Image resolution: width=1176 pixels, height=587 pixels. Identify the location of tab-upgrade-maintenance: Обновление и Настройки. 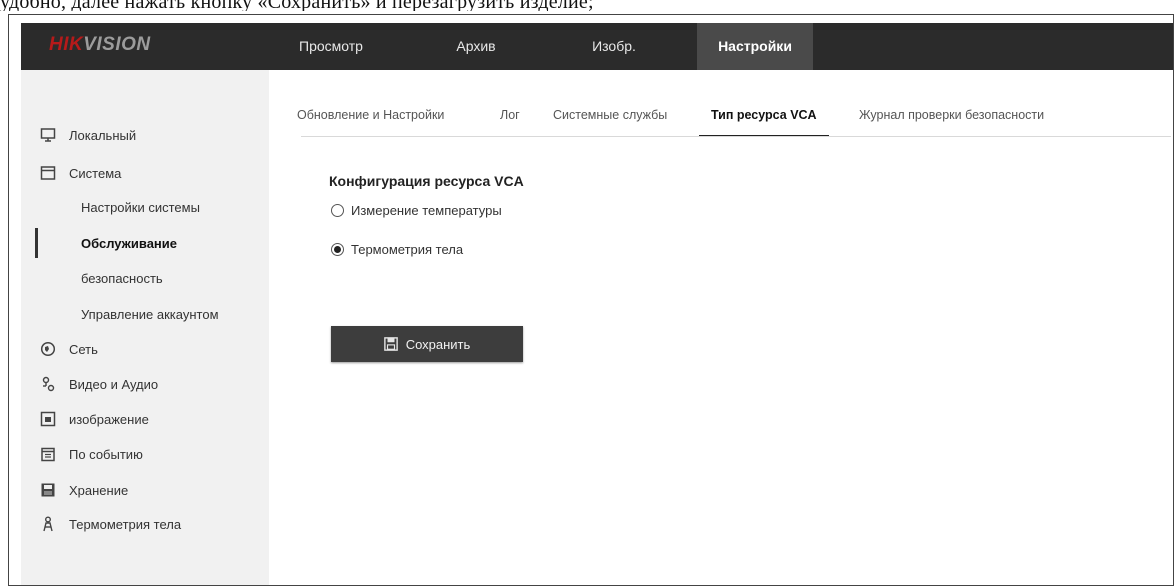
(370, 115).